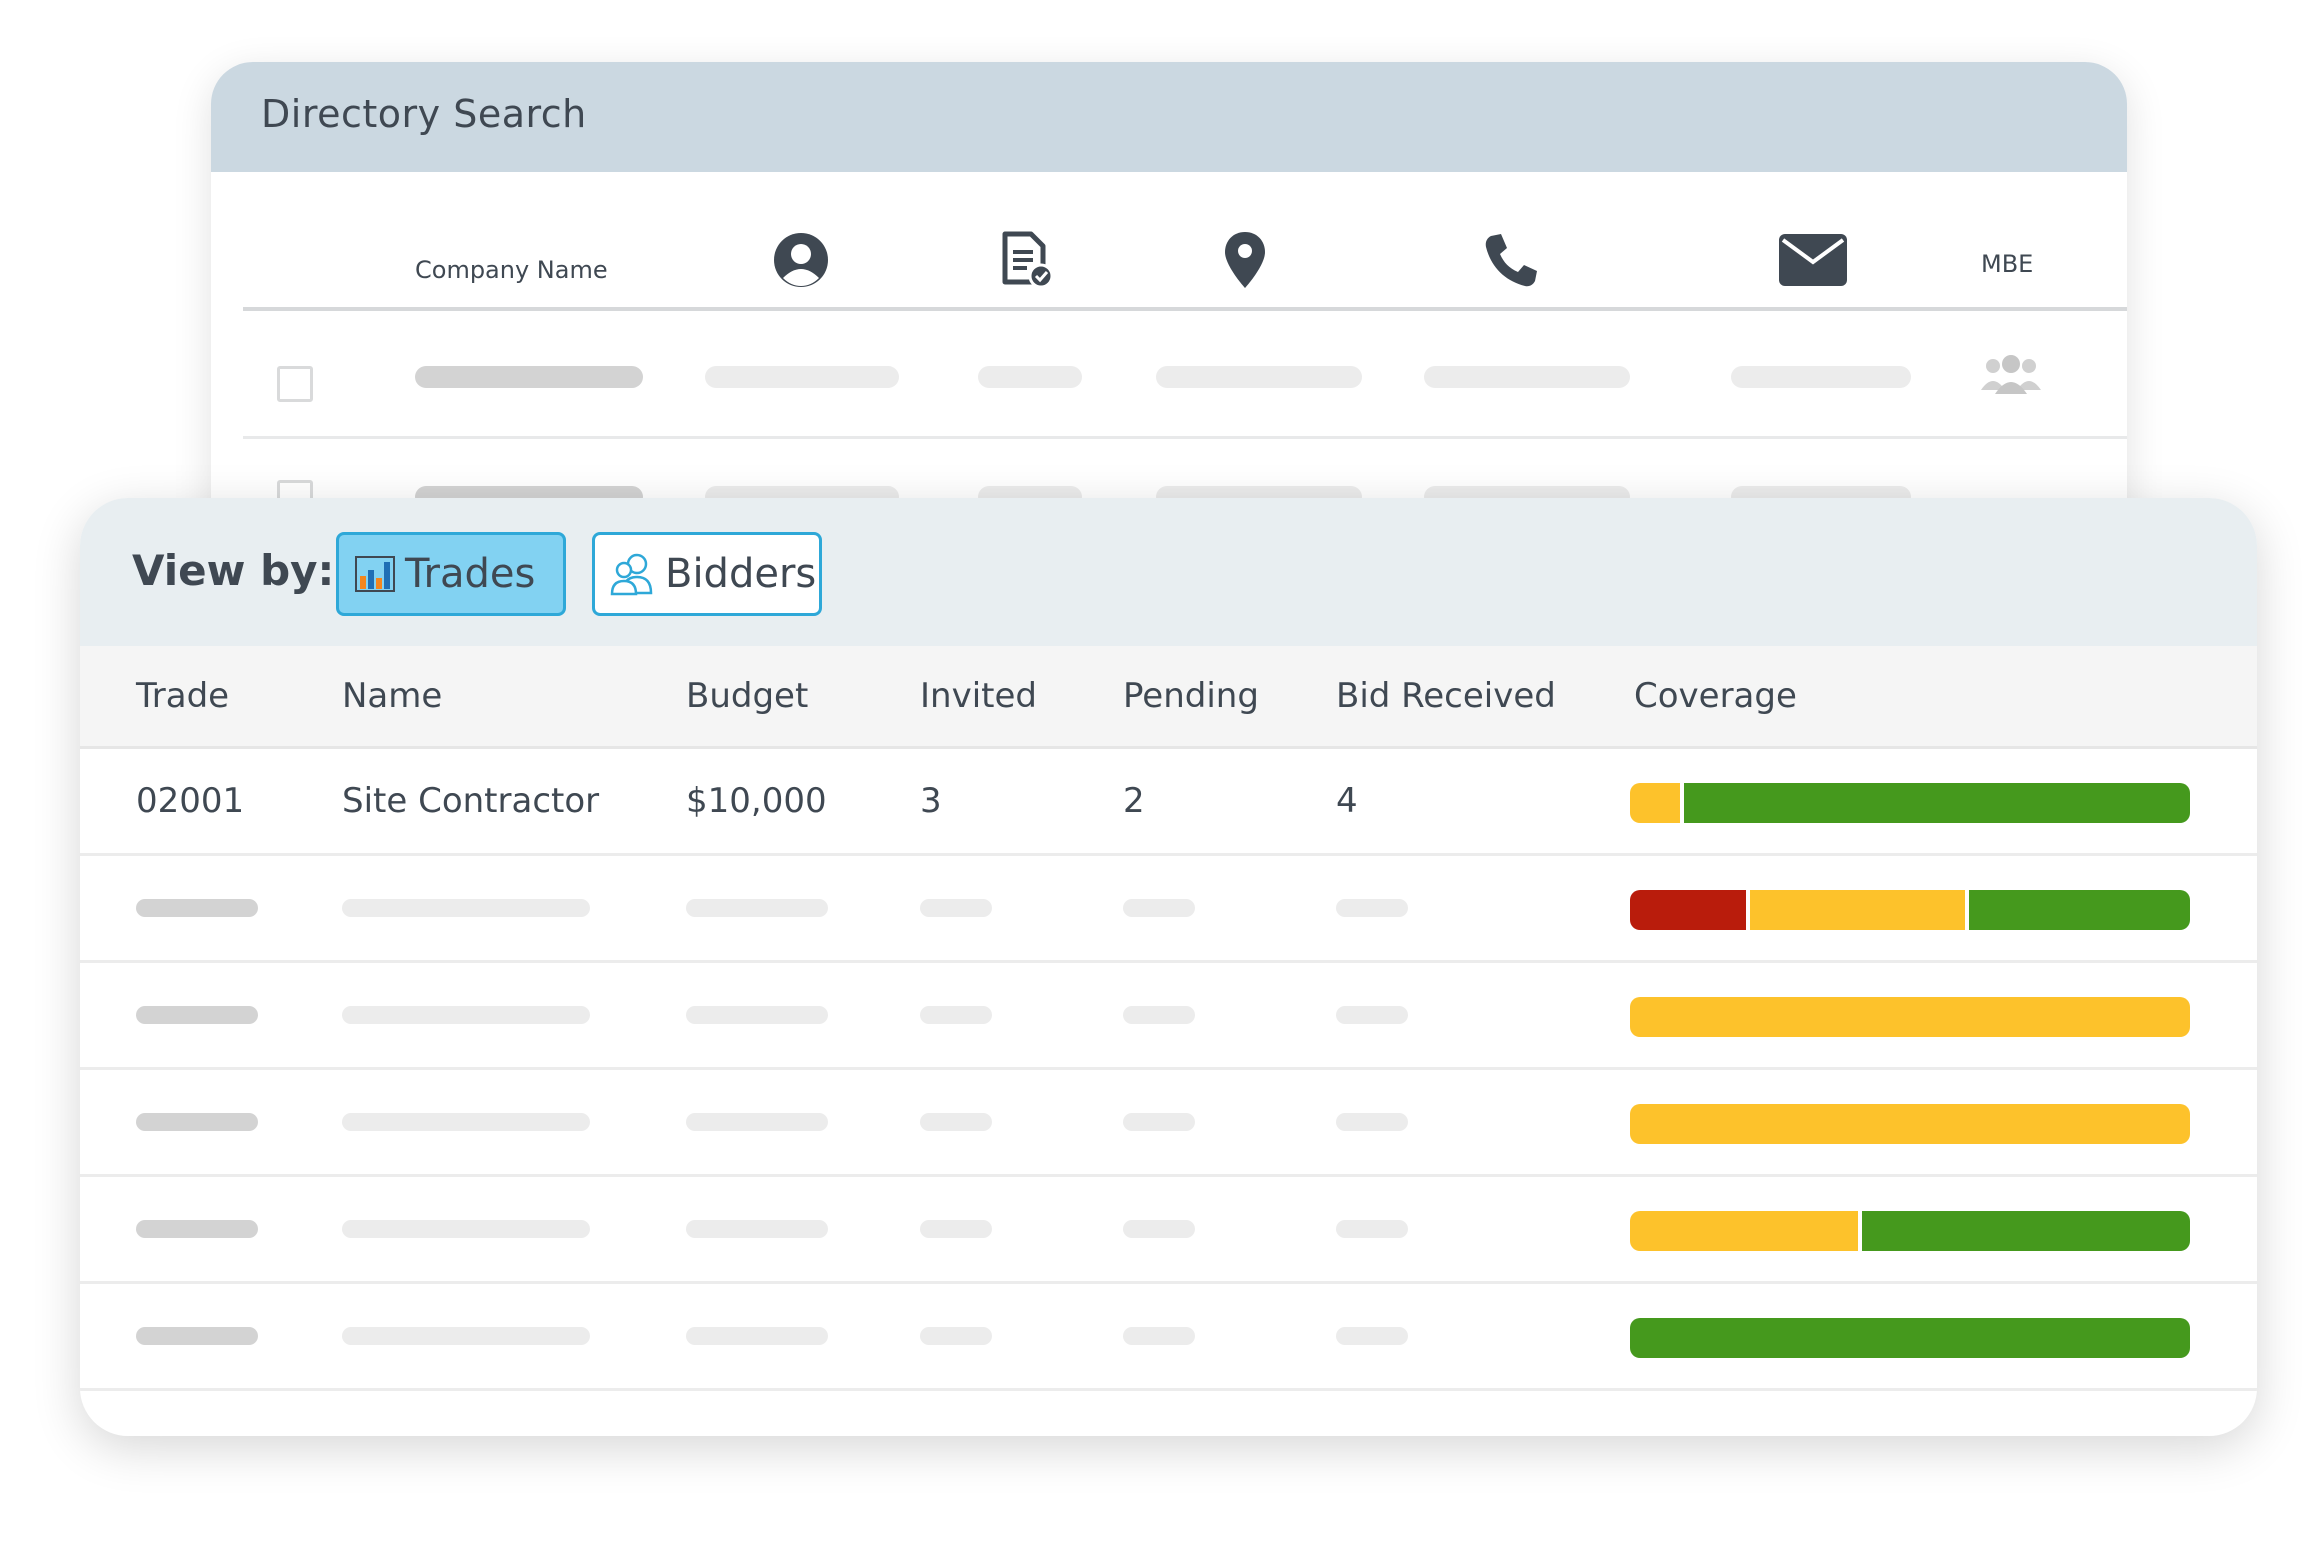 The height and width of the screenshot is (1546, 2317). I want to click on column-company-name: Company Name, so click(511, 270).